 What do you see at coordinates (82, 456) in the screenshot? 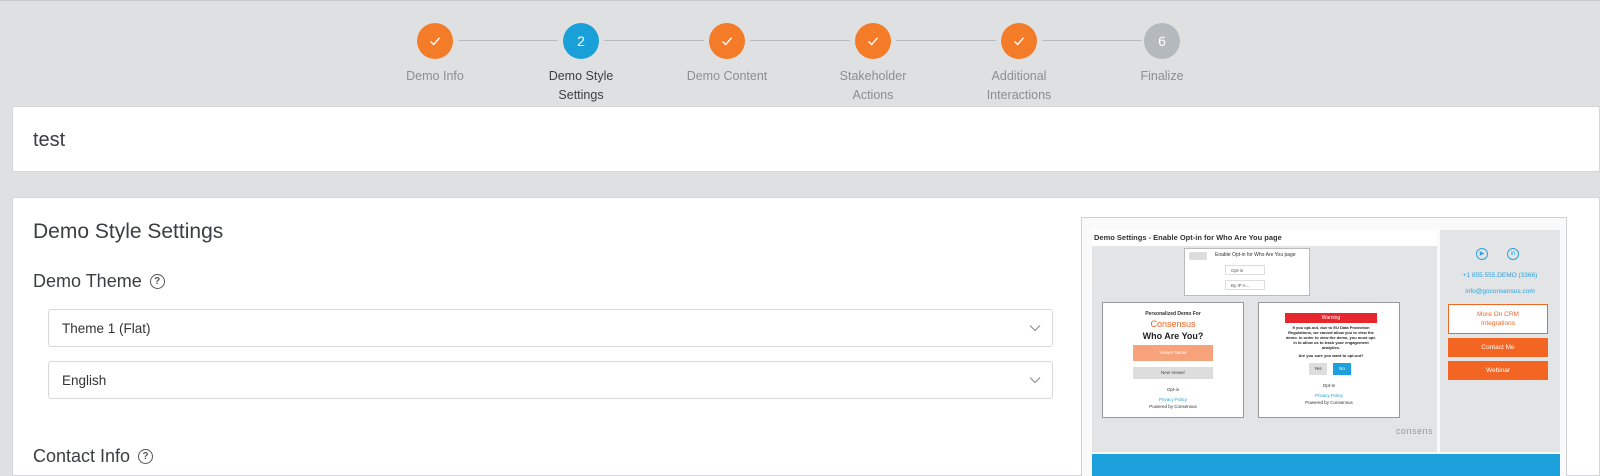
I see `contact-info-label: Contact Info` at bounding box center [82, 456].